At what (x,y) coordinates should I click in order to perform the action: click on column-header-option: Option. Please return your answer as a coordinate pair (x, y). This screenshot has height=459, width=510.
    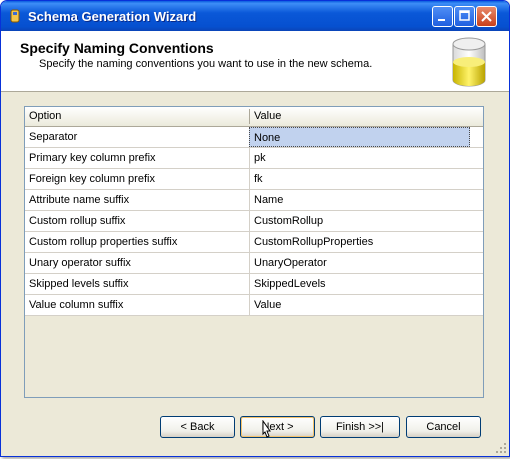
    Looking at the image, I should click on (137, 116).